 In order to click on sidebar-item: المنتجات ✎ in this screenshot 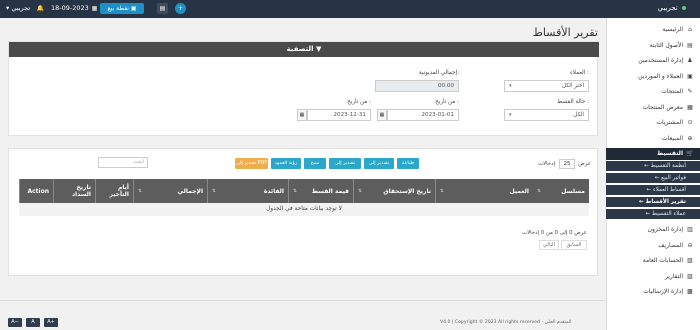, I will do `click(653, 92)`.